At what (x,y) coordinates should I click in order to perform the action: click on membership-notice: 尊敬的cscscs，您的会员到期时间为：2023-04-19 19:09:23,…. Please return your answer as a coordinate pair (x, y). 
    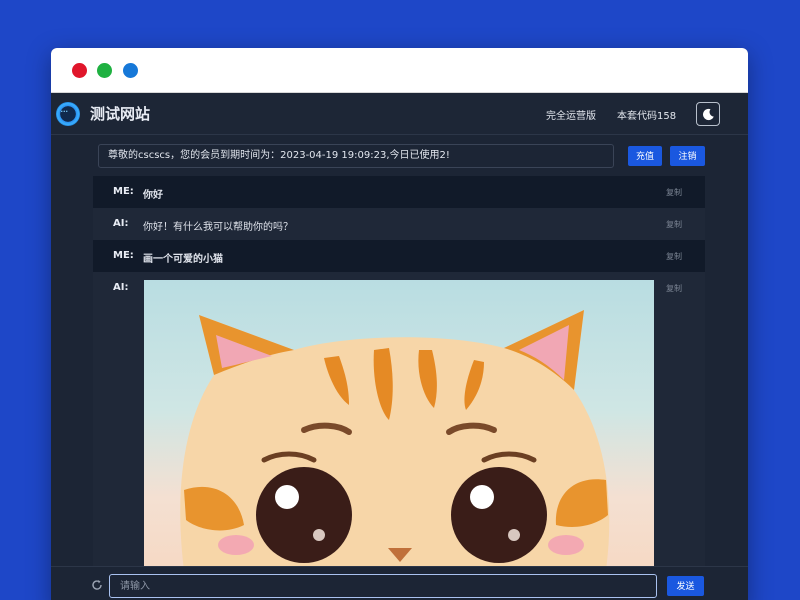
    Looking at the image, I should click on (356, 156).